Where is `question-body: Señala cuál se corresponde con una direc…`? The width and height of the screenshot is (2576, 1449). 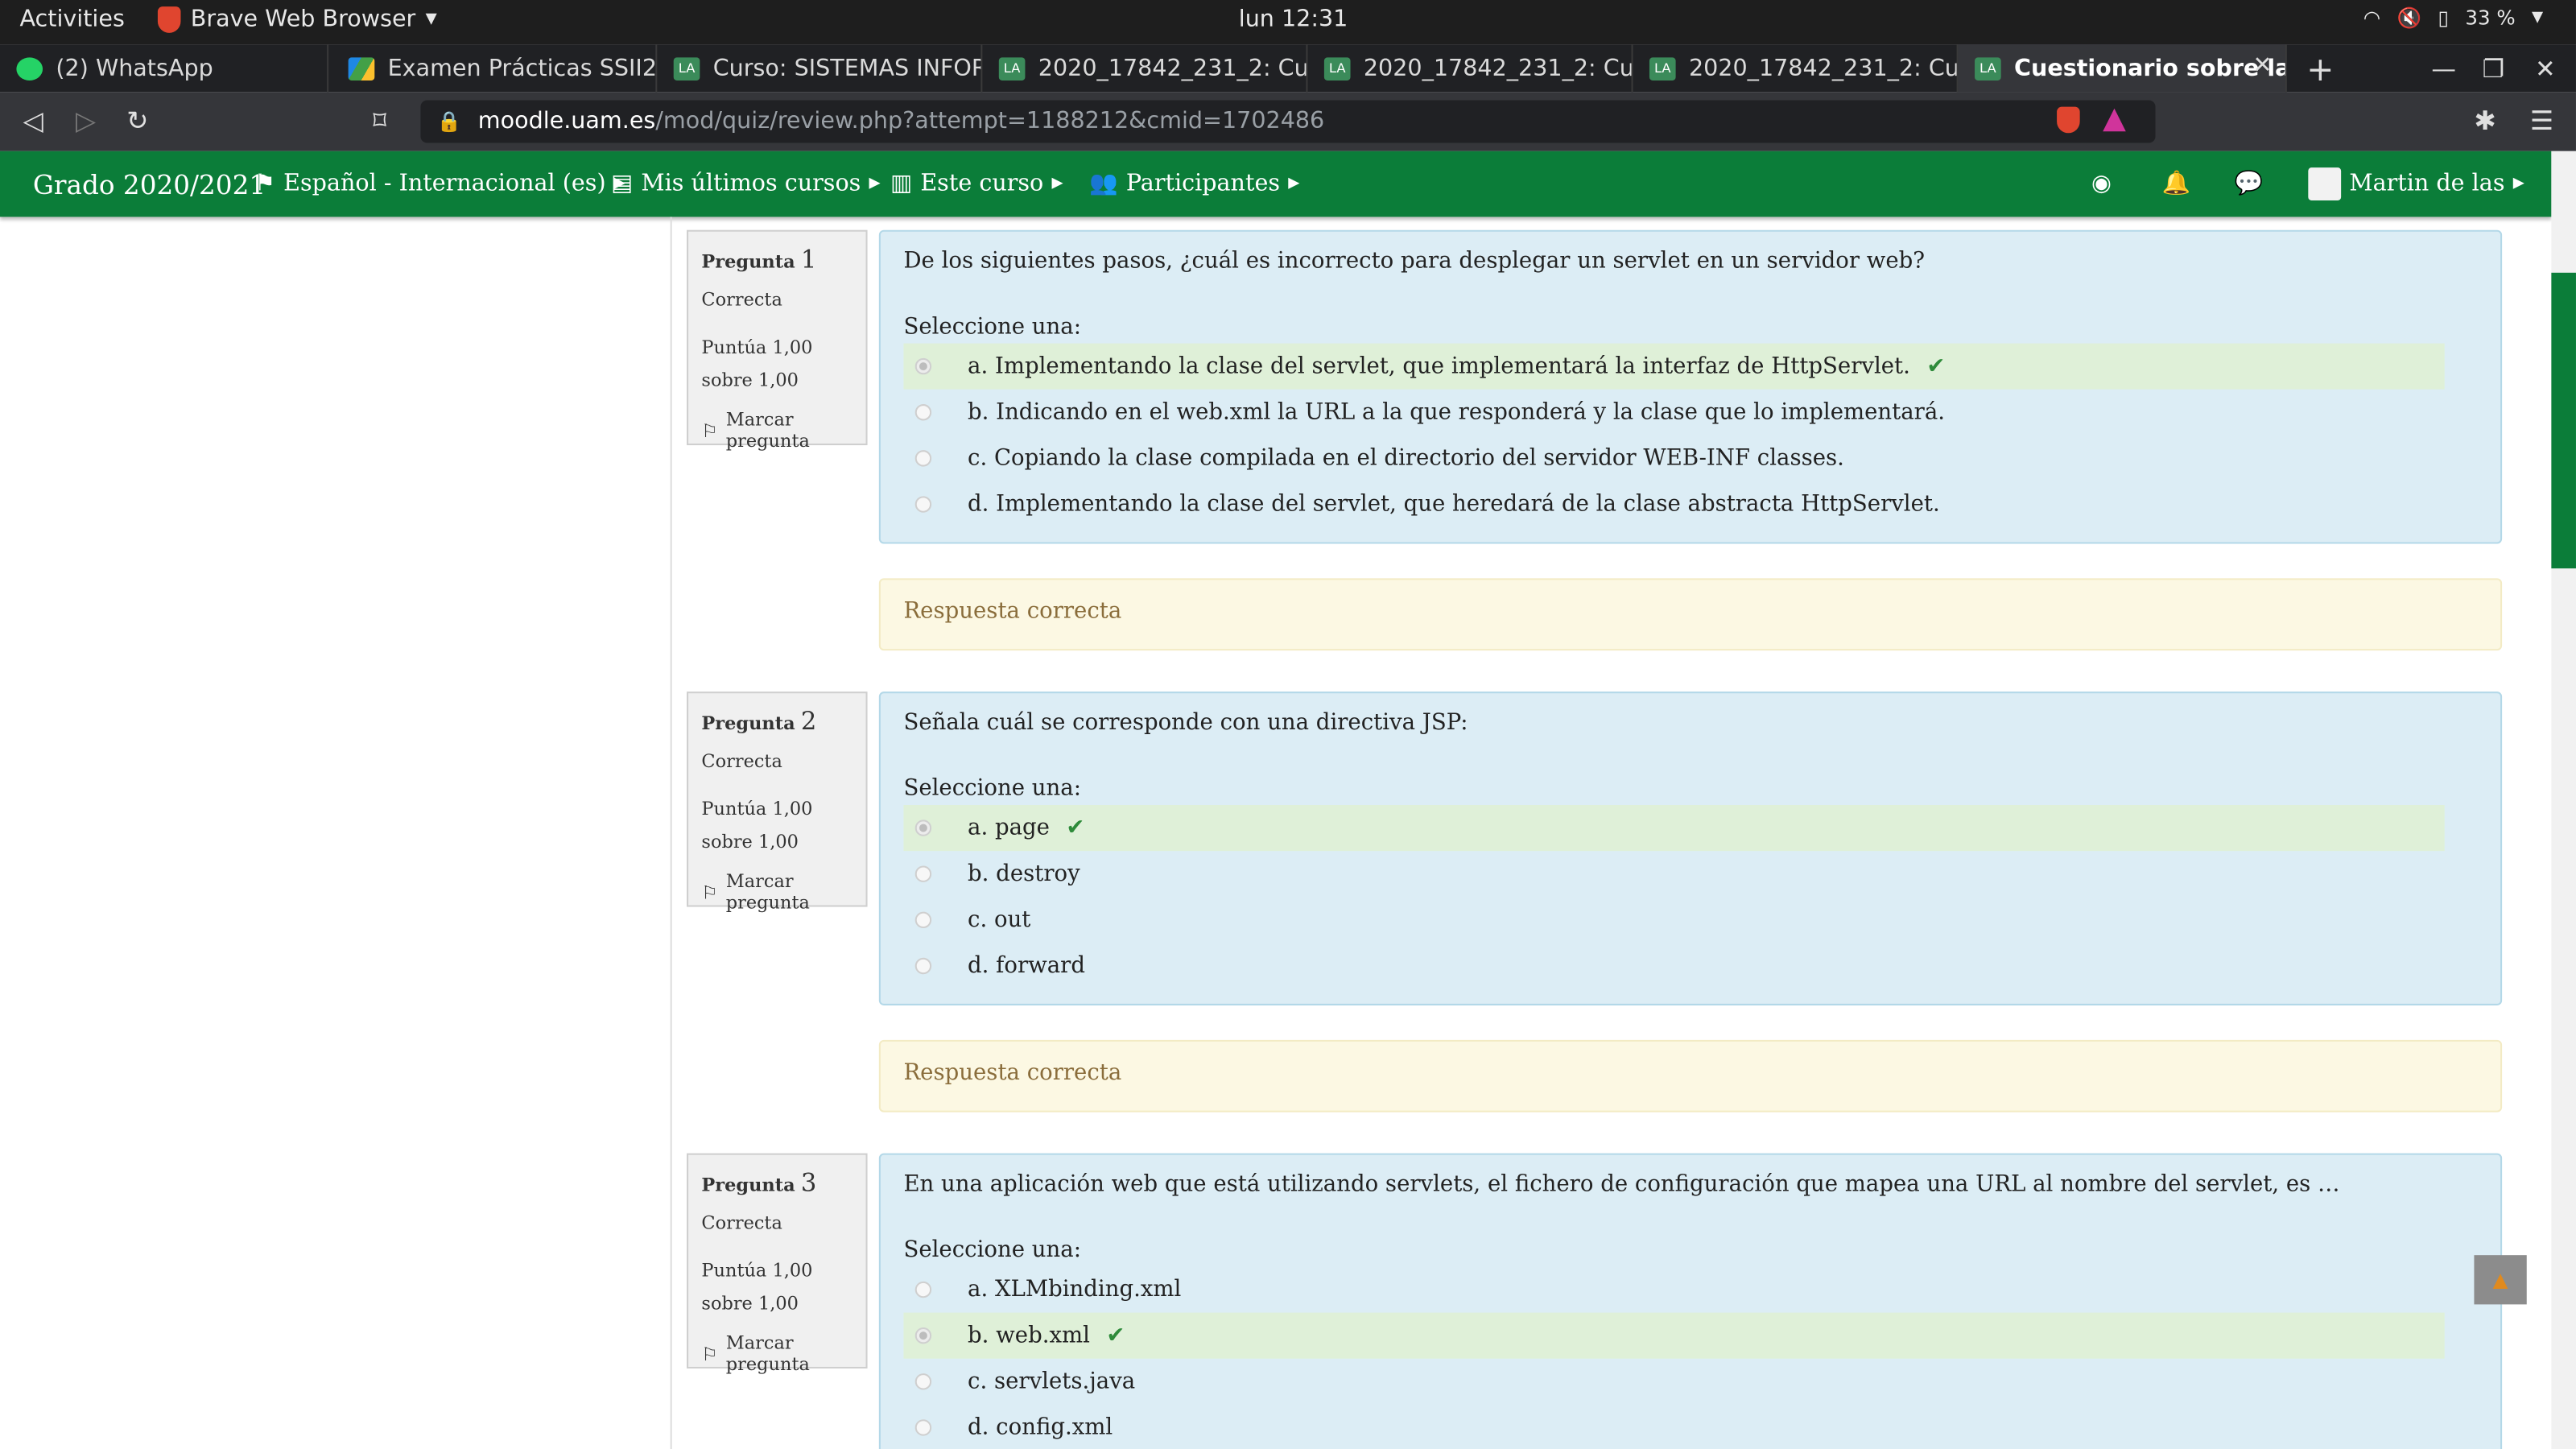
question-body: Señala cuál se corresponde con una direc… is located at coordinates (1690, 848).